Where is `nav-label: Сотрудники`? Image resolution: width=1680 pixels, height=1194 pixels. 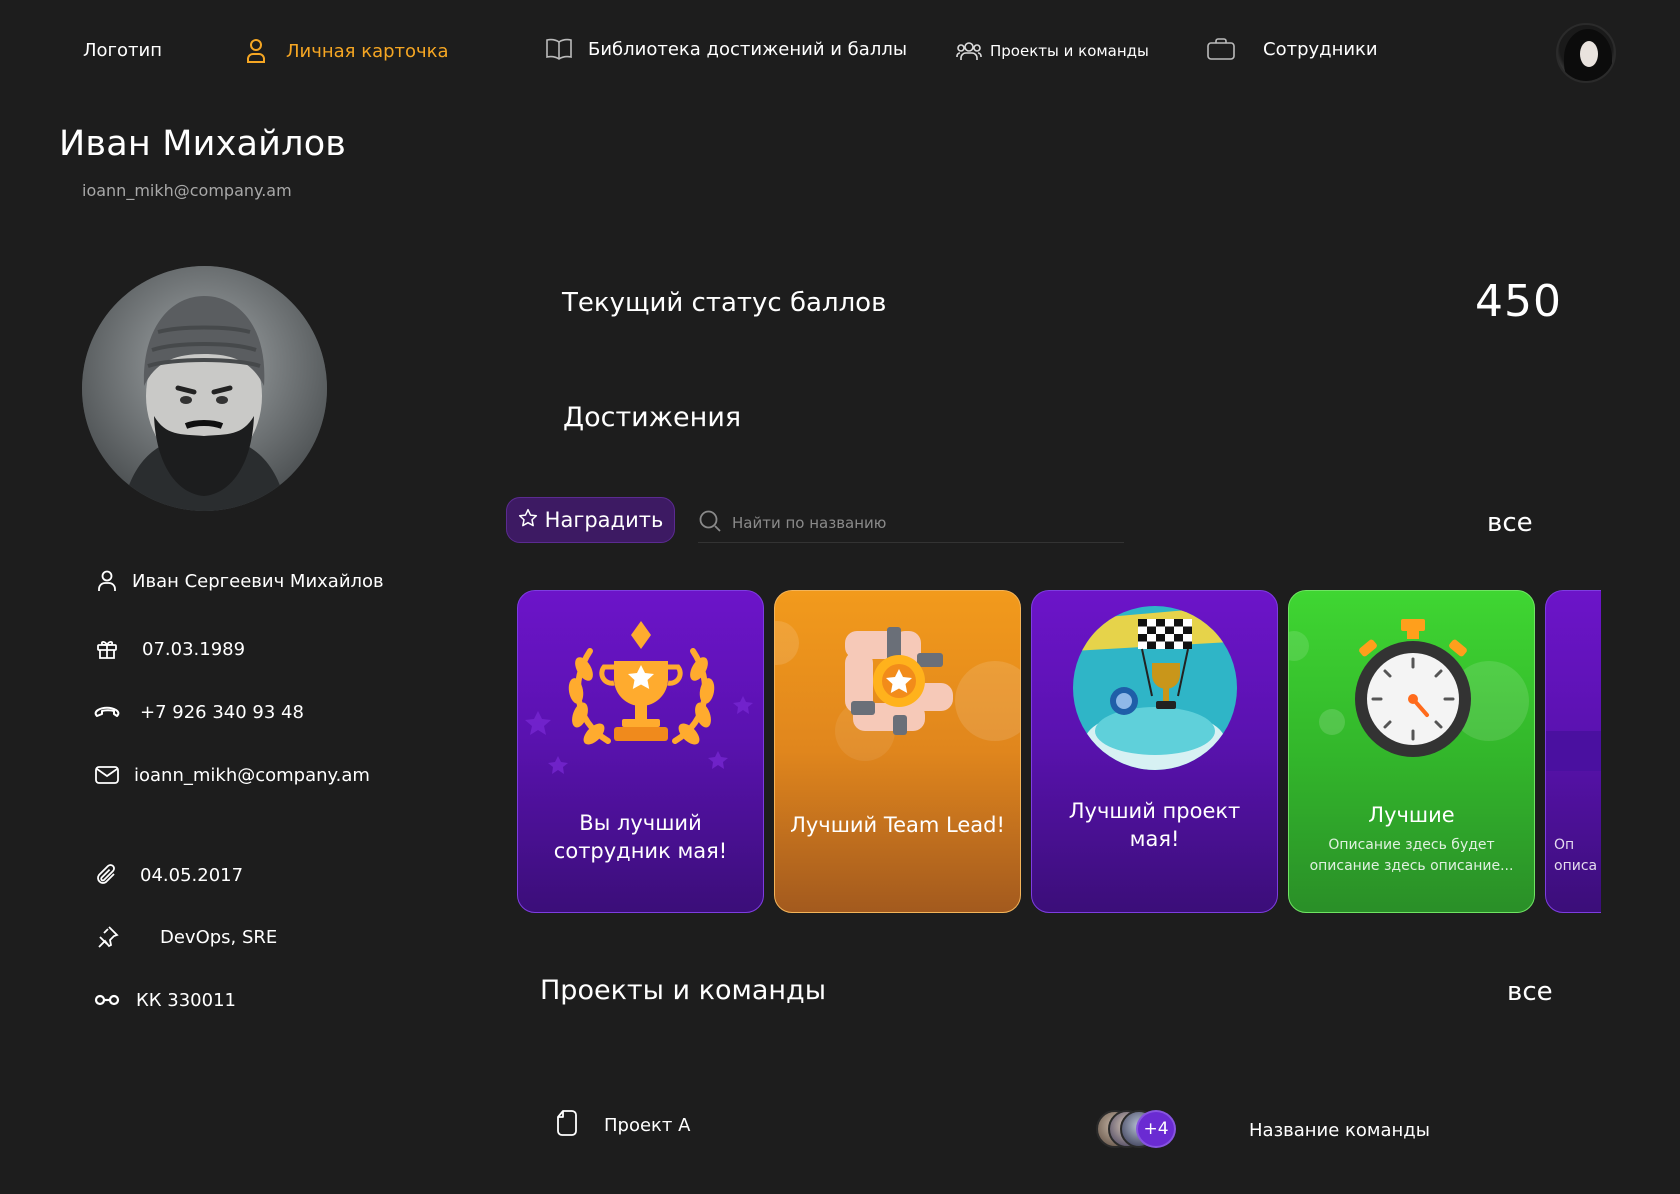 nav-label: Сотрудники is located at coordinates (1320, 49).